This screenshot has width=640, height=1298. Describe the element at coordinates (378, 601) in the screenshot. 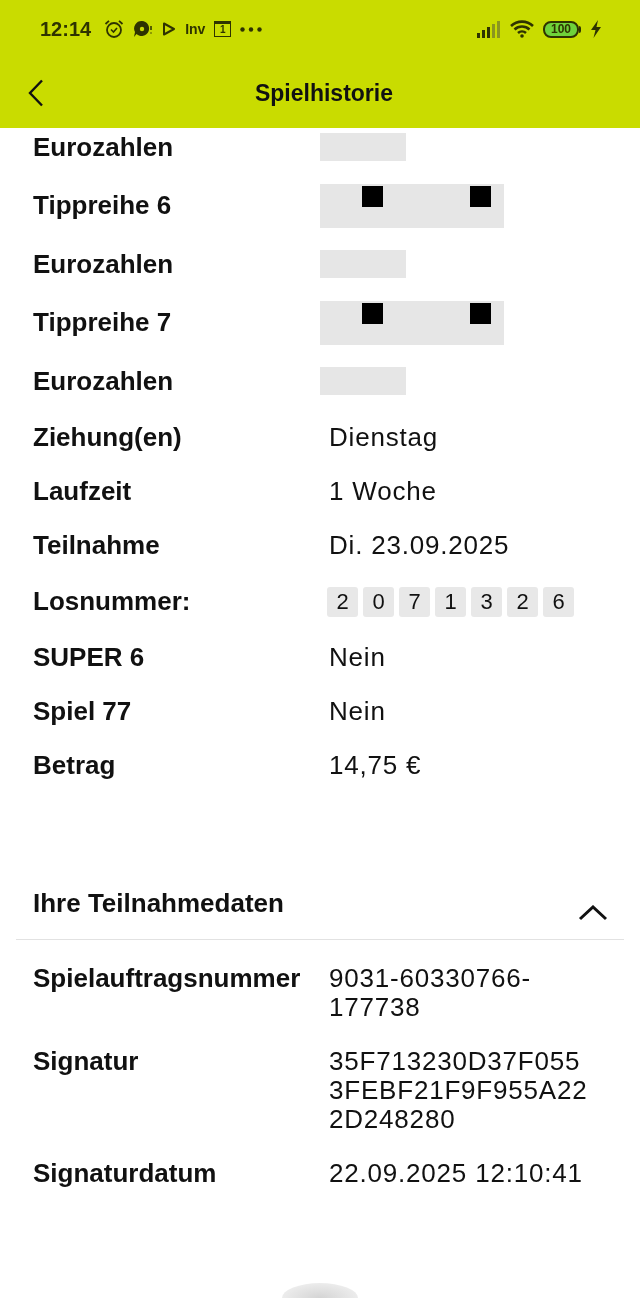

I see `digit-tile: 0` at that location.